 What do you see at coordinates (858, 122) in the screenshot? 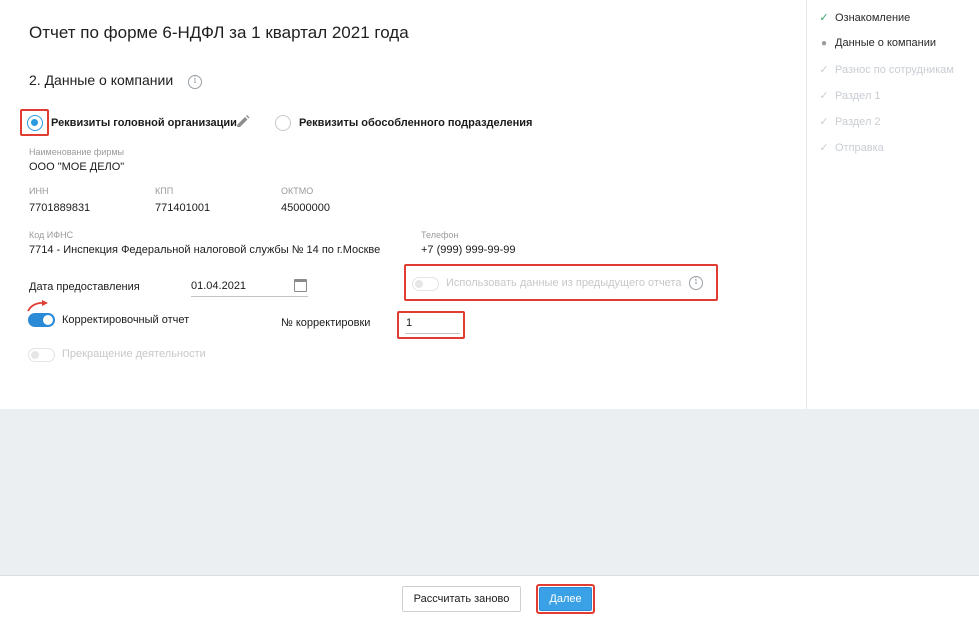
I see `step-label: Раздел 2` at bounding box center [858, 122].